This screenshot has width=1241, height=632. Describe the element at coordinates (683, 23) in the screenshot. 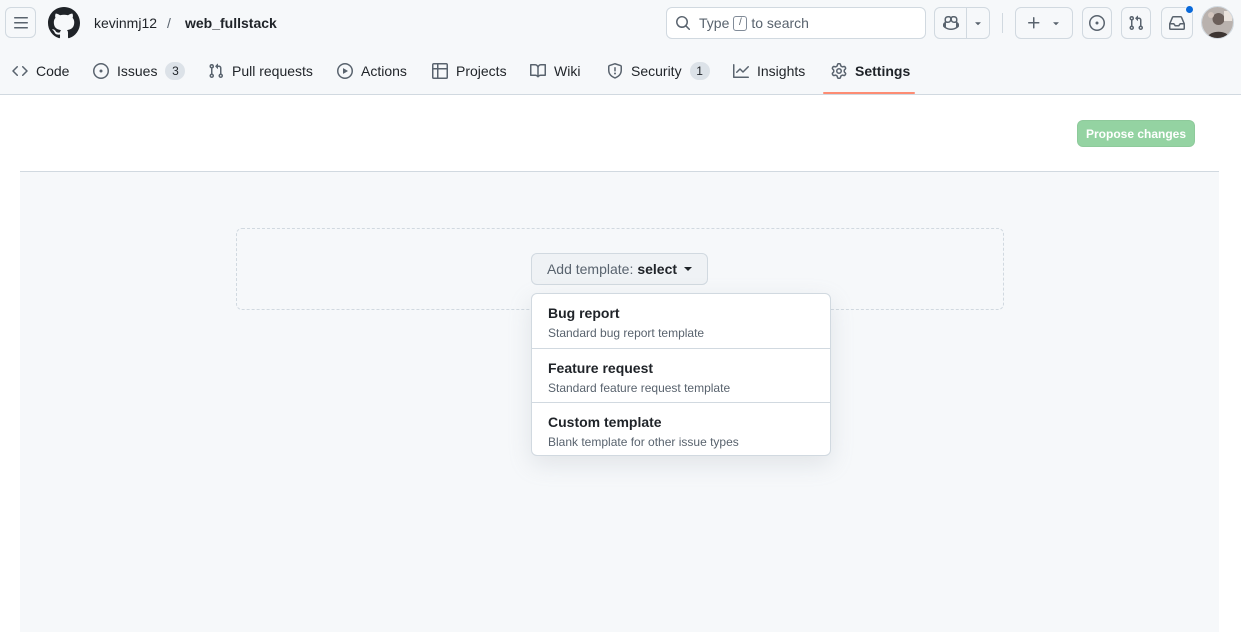

I see `search-icon` at that location.